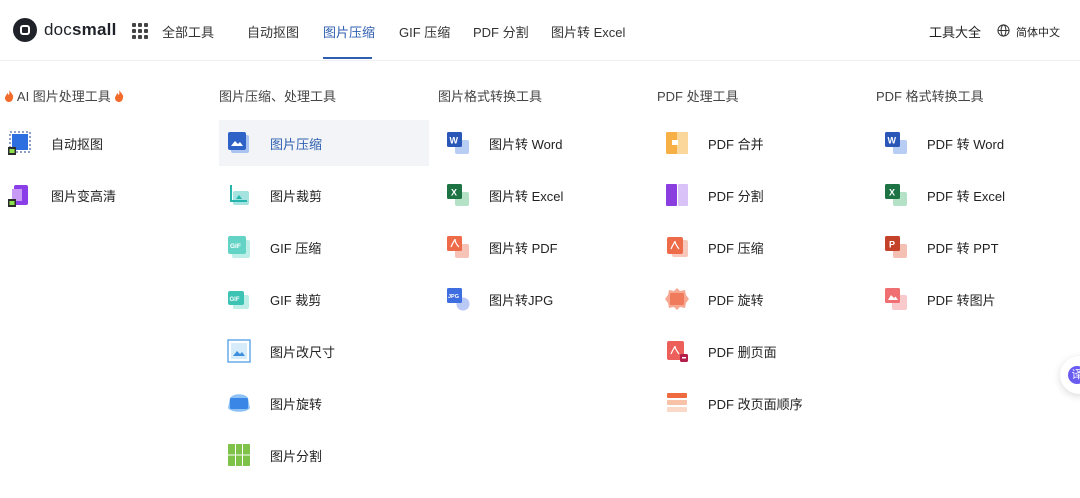  Describe the element at coordinates (80, 29) in the screenshot. I see `logo-text: docsmall` at that location.